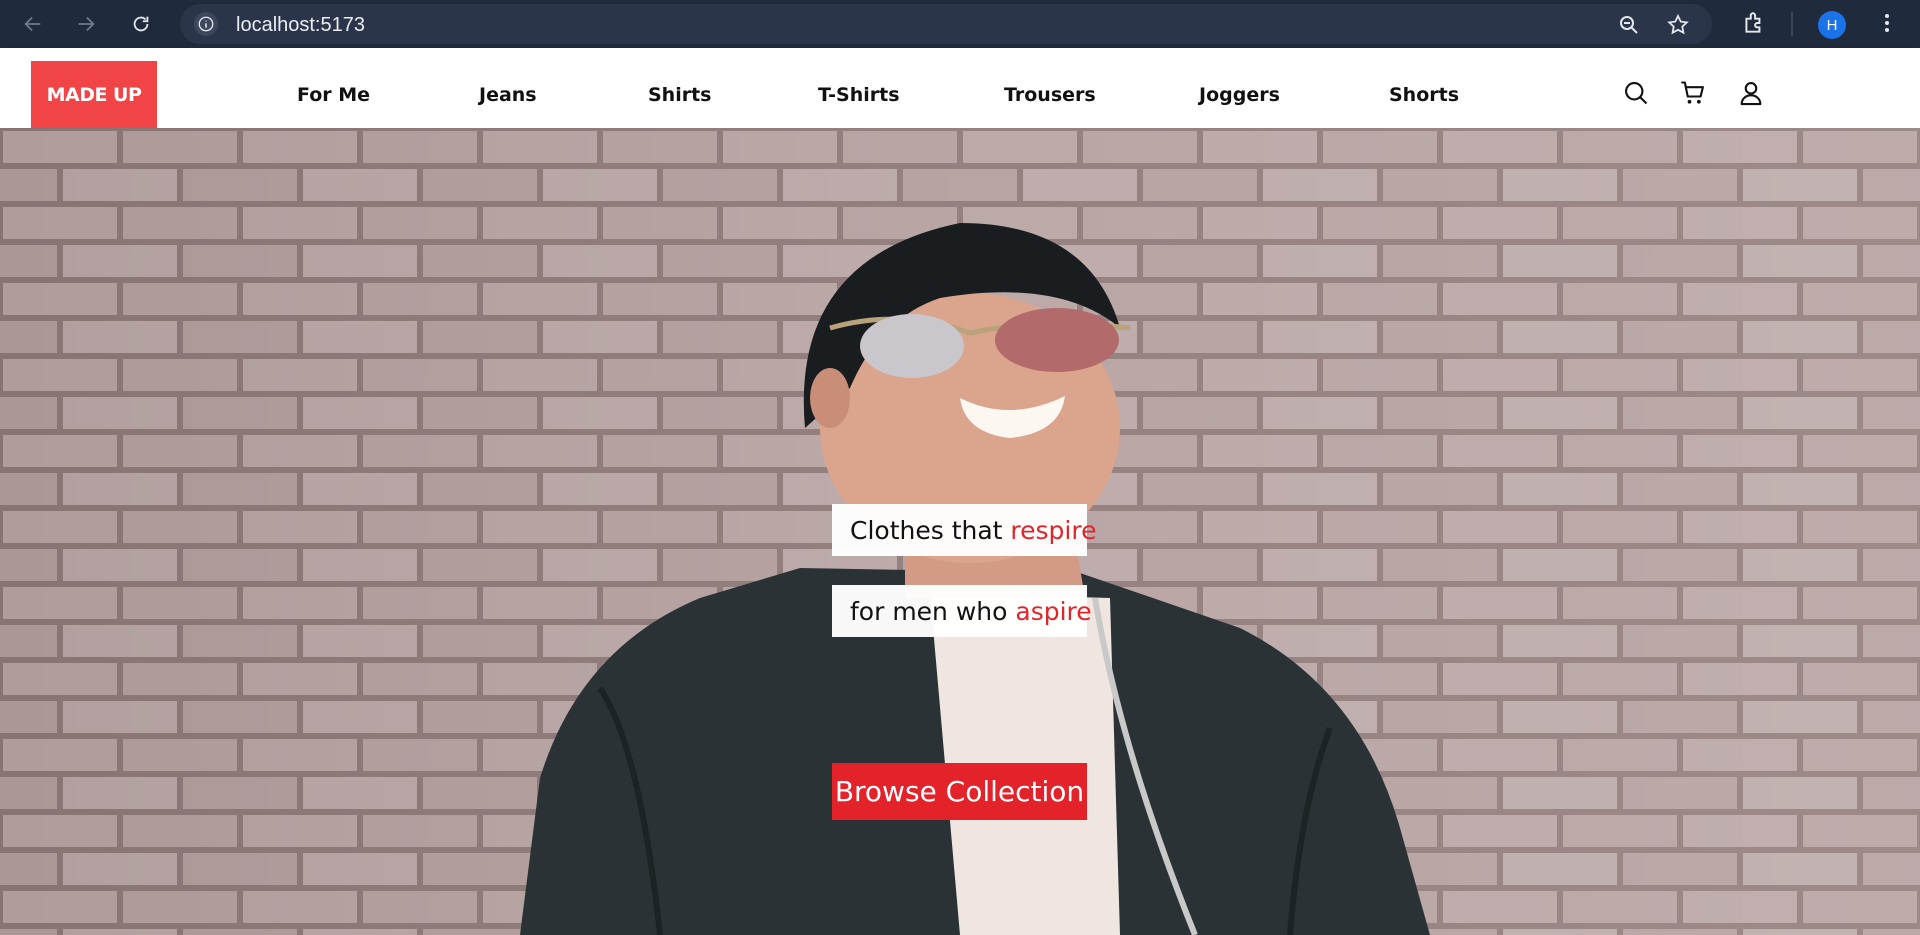 The image size is (1920, 935). Describe the element at coordinates (933, 611) in the screenshot. I see `tagline-line-2-text: for men who` at that location.